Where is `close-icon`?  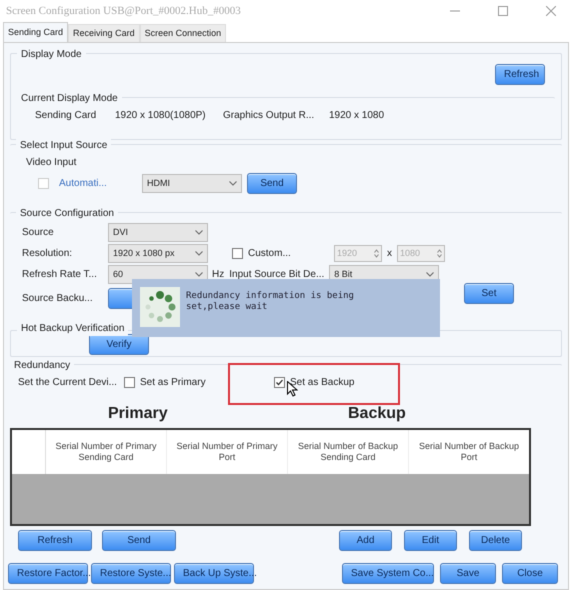 close-icon is located at coordinates (551, 11).